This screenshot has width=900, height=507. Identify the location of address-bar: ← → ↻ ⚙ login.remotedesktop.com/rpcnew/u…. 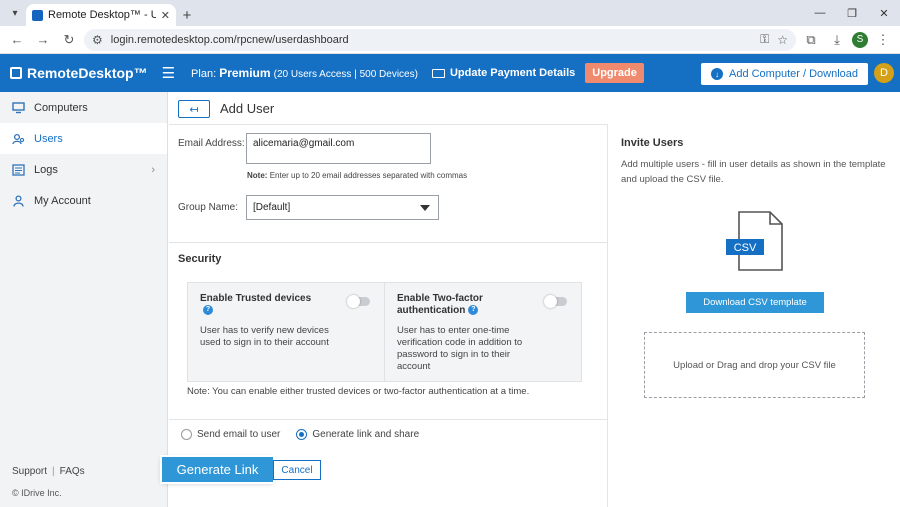
(450, 40).